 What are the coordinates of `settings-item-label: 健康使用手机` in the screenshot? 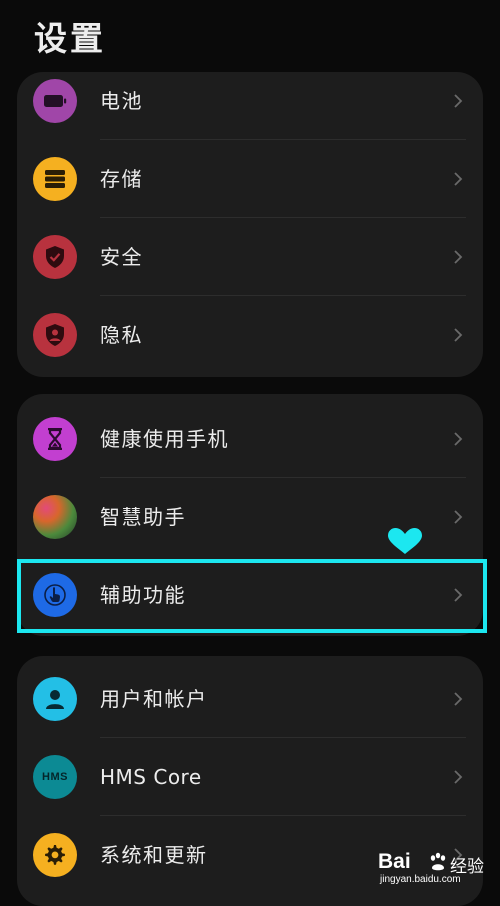 It's located at (164, 439).